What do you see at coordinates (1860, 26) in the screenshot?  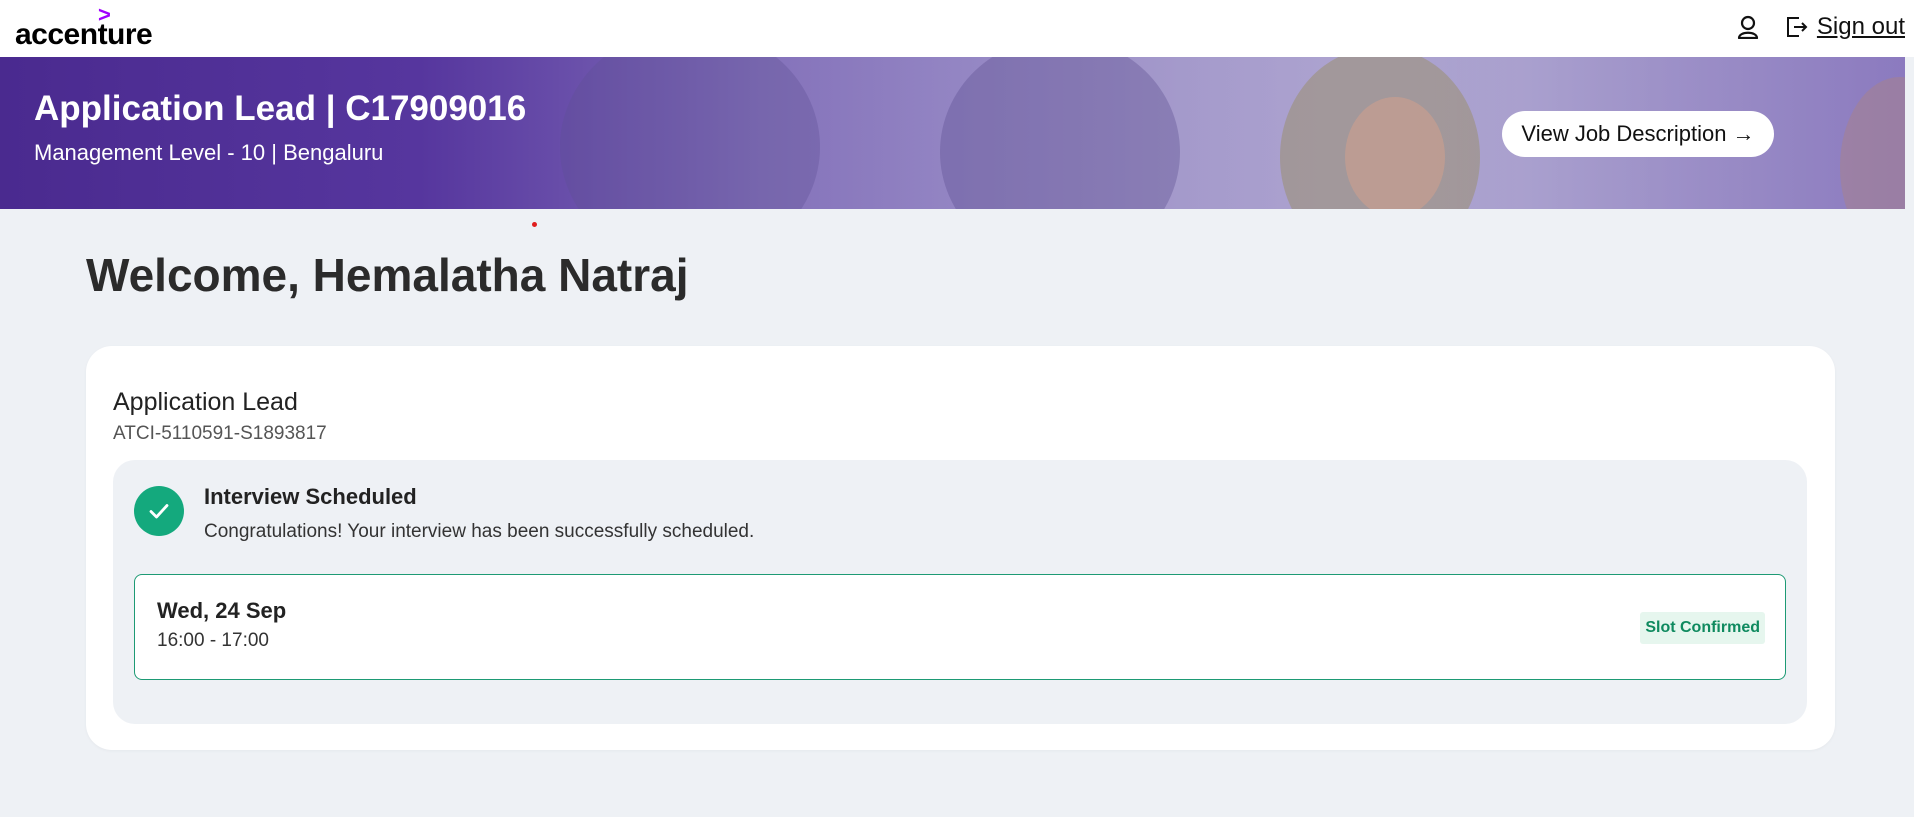 I see `sign-out-label: Sign out` at bounding box center [1860, 26].